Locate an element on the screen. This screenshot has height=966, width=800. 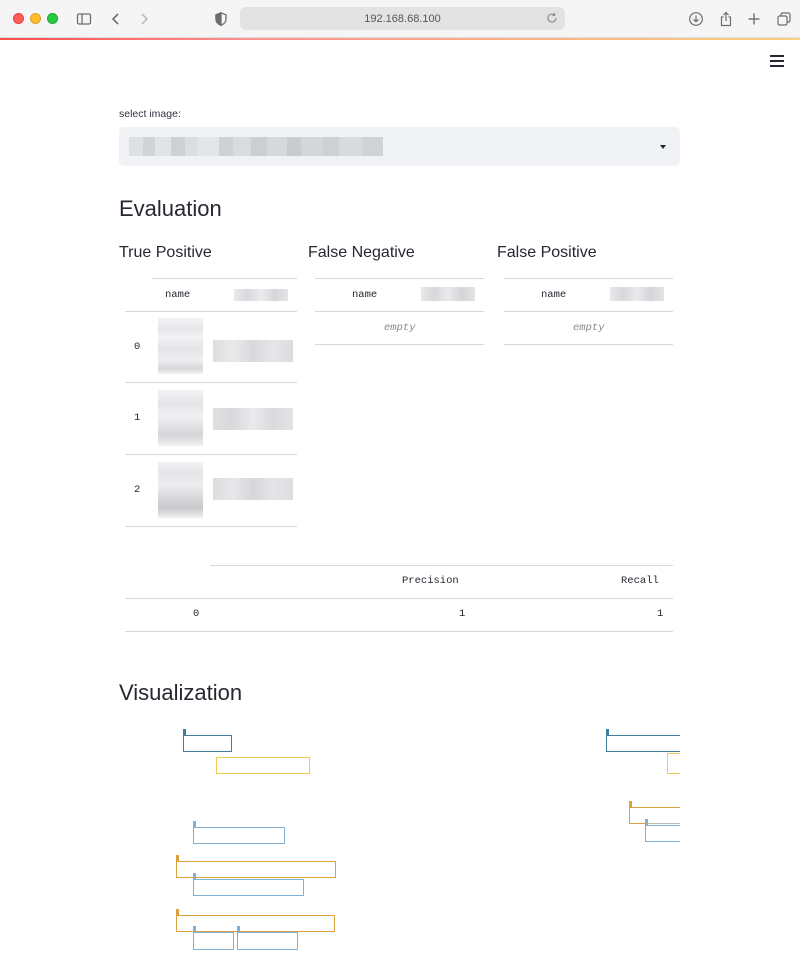
precision-value: 1 is located at coordinates (462, 614).